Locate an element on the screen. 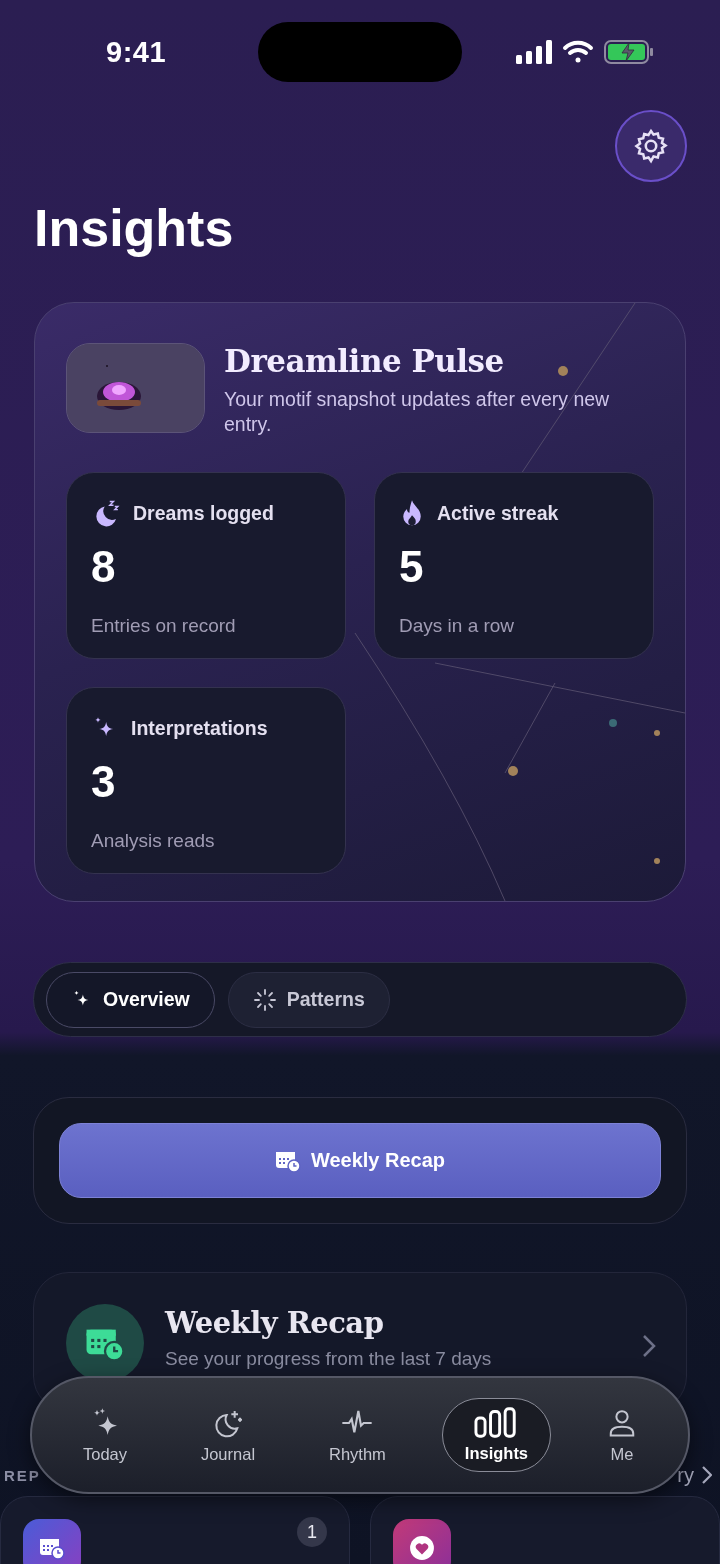 This screenshot has height=1564, width=720. stat-label: Active streak is located at coordinates (498, 514).